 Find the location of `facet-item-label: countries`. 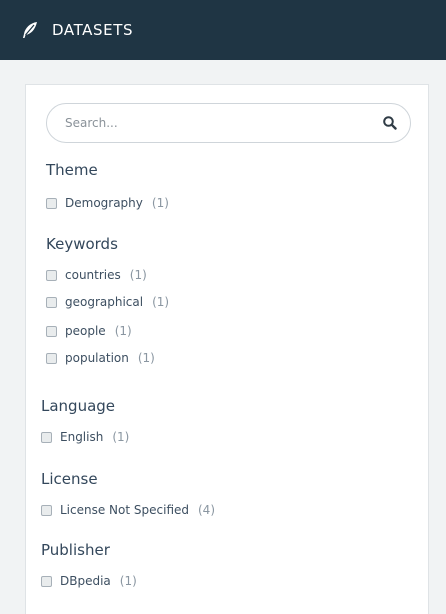

facet-item-label: countries is located at coordinates (93, 275).